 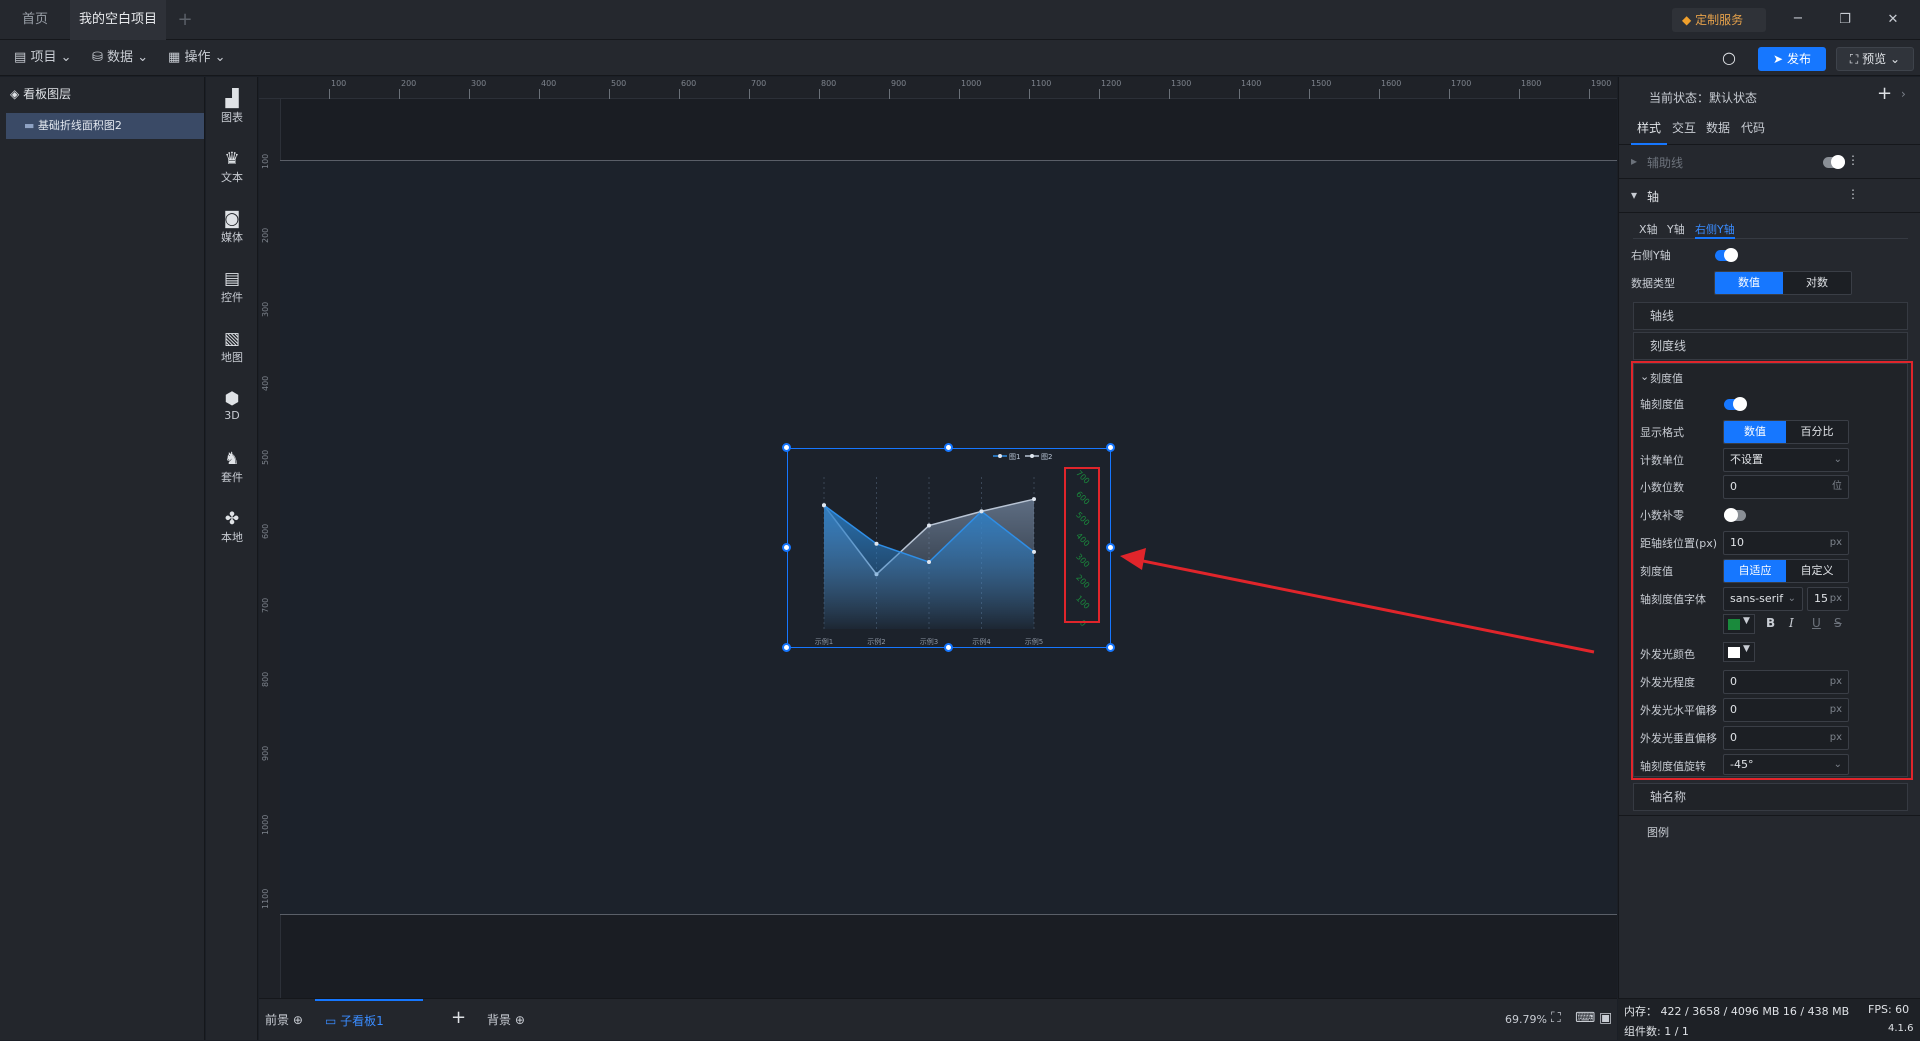 What do you see at coordinates (1903, 94) in the screenshot?
I see `chevron-right-icon: ›` at bounding box center [1903, 94].